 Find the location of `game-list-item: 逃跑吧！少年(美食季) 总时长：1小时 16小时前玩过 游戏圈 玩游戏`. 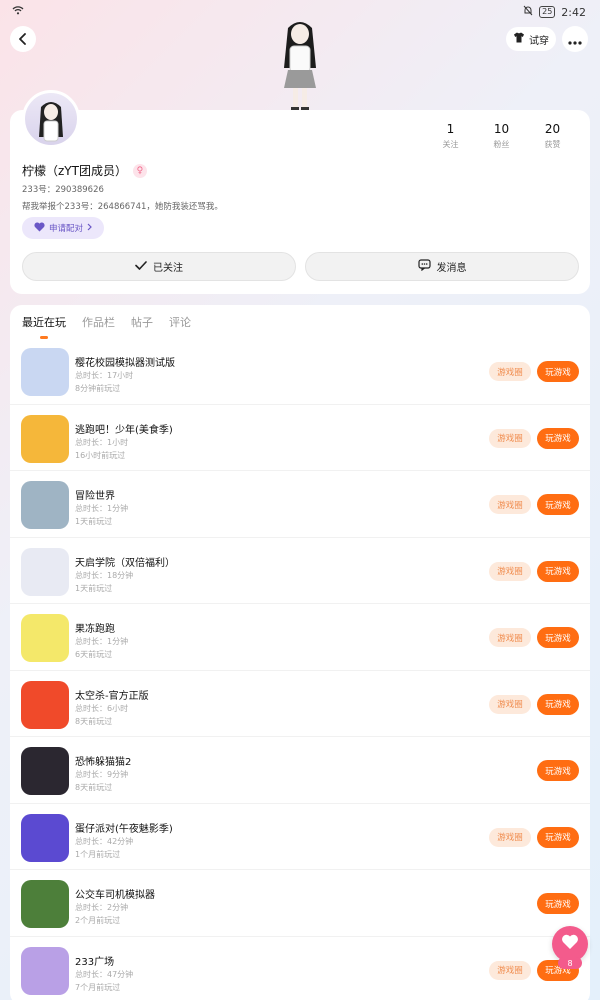

game-list-item: 逃跑吧！少年(美食季) 总时长：1小时 16小时前玩过 游戏圈 玩游戏 is located at coordinates (300, 438).